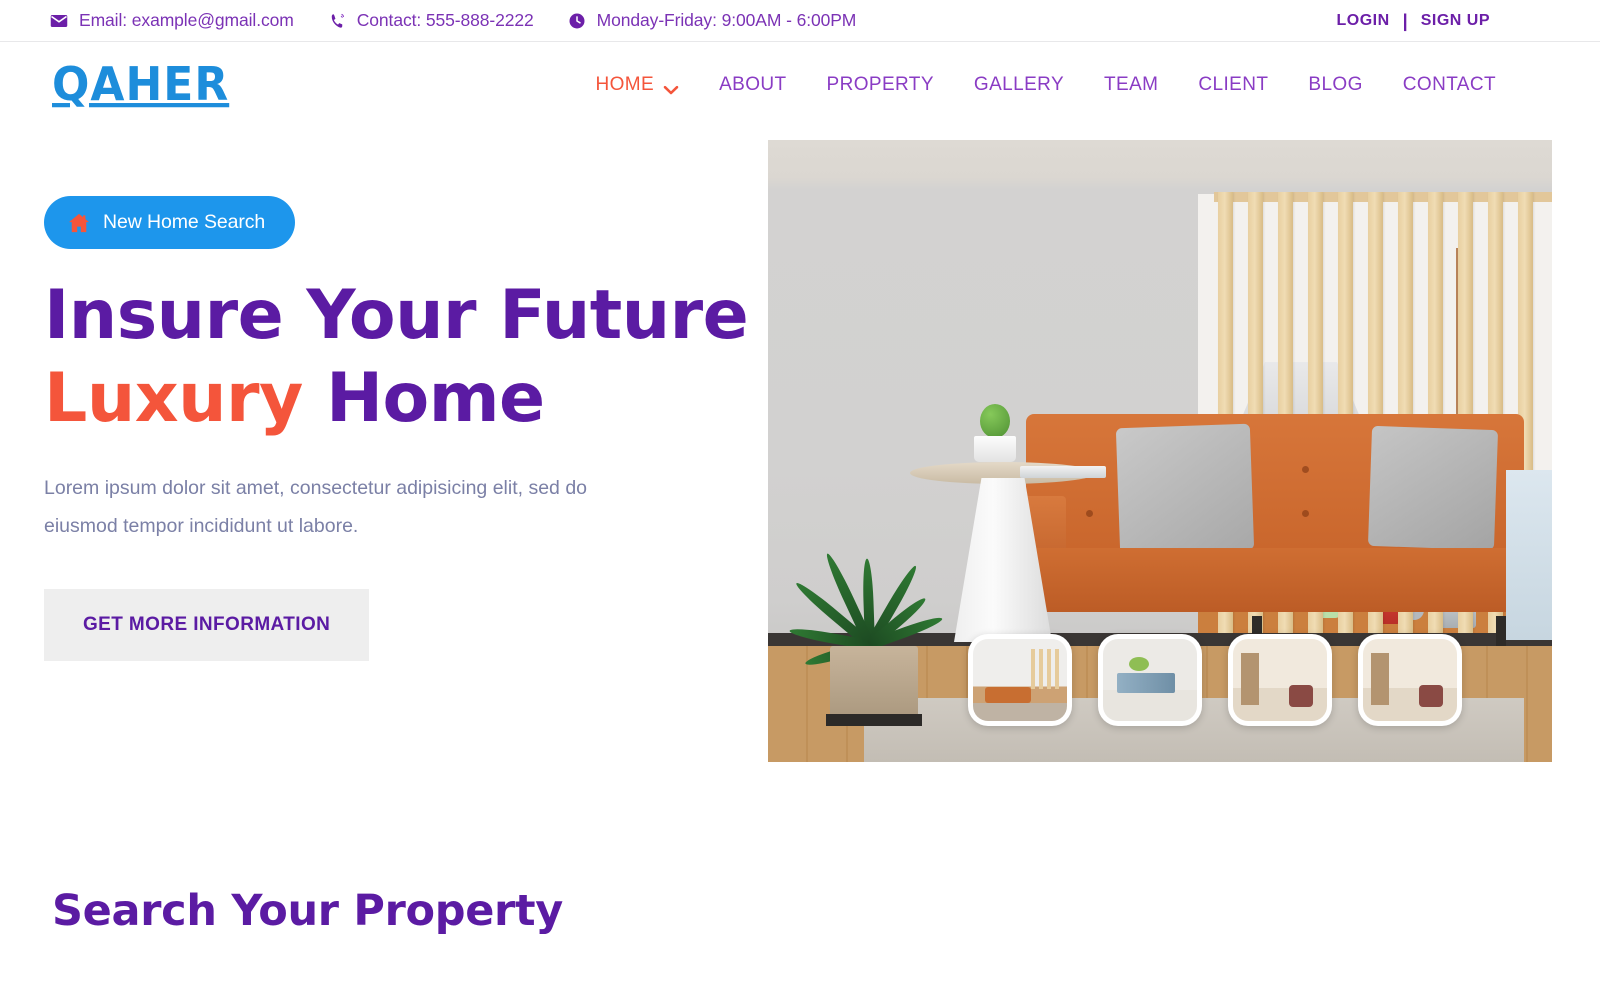 Image resolution: width=1600 pixels, height=1000 pixels. What do you see at coordinates (800, 865) in the screenshot?
I see `search-property-section: Search Your Property` at bounding box center [800, 865].